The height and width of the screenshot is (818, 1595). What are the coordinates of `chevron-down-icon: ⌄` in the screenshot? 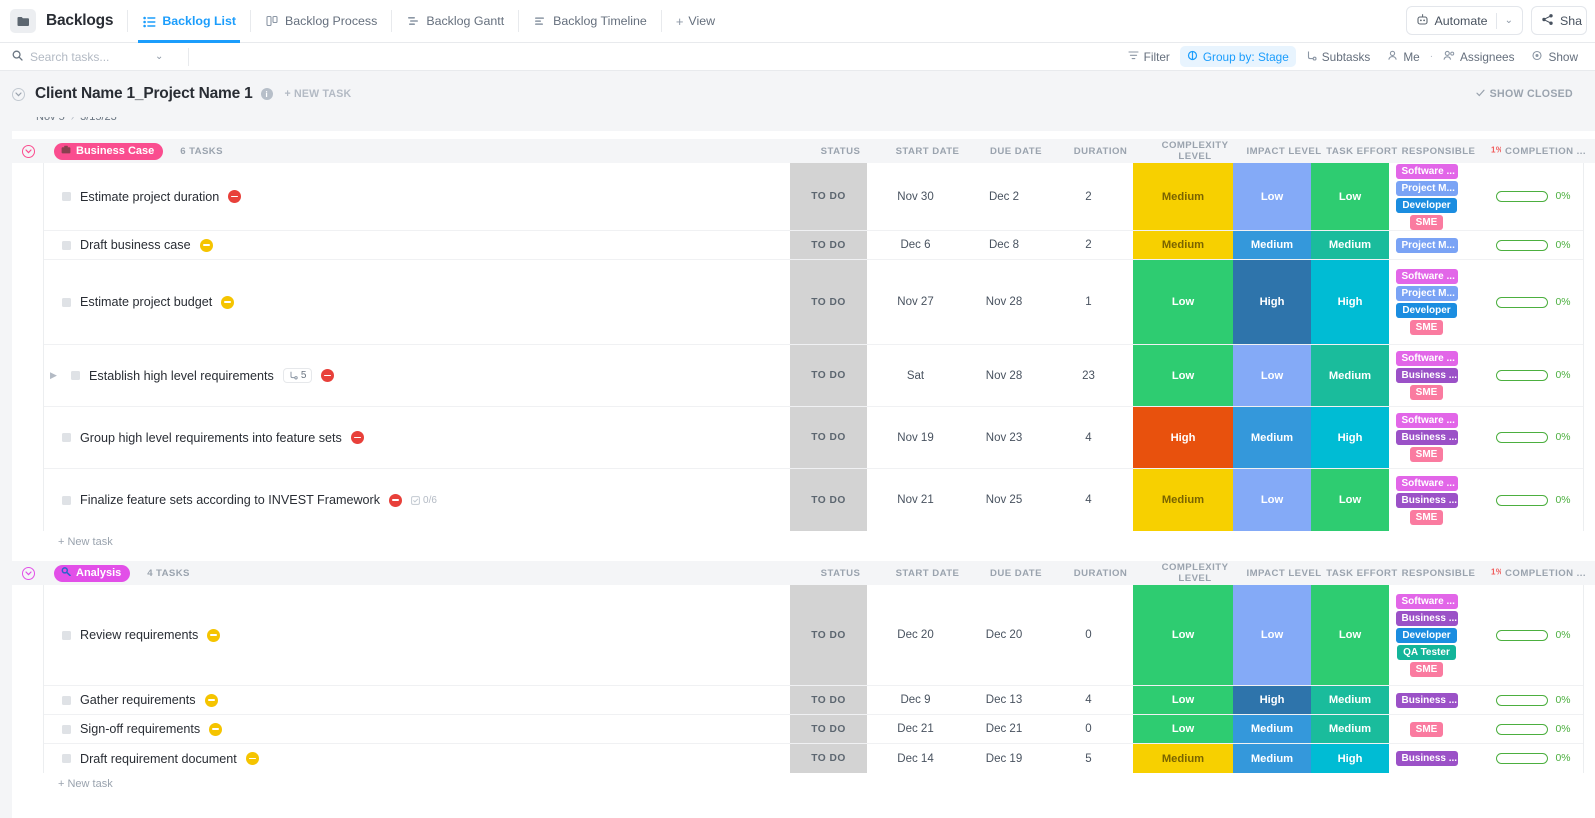 It's located at (159, 56).